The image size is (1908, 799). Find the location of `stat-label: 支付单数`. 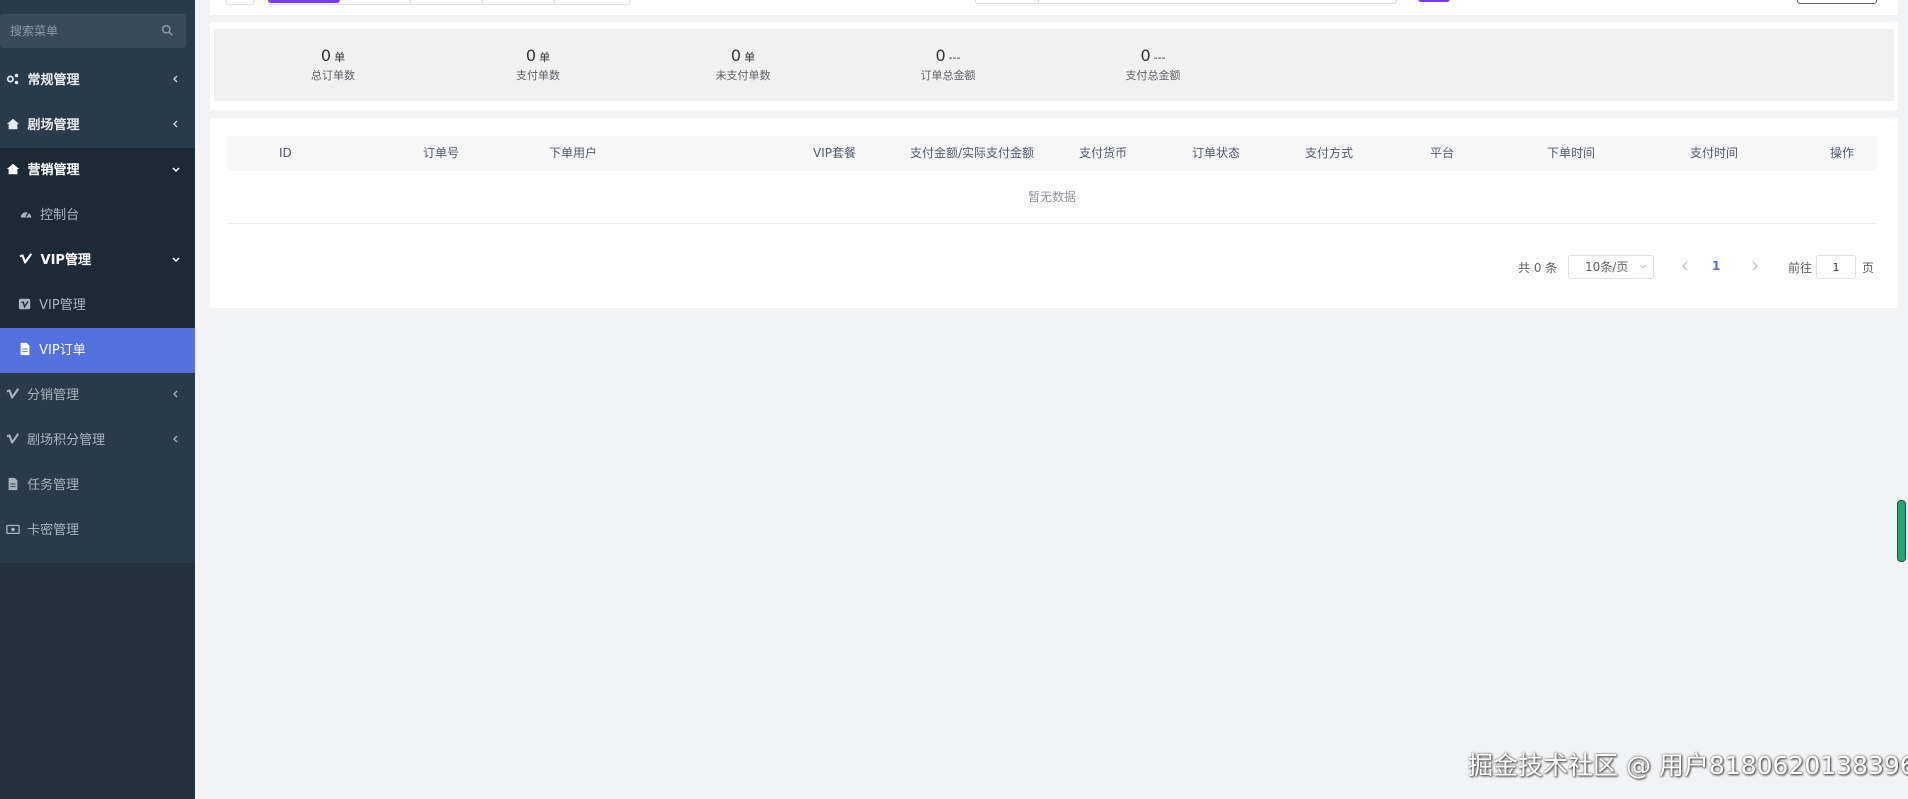

stat-label: 支付单数 is located at coordinates (538, 75).